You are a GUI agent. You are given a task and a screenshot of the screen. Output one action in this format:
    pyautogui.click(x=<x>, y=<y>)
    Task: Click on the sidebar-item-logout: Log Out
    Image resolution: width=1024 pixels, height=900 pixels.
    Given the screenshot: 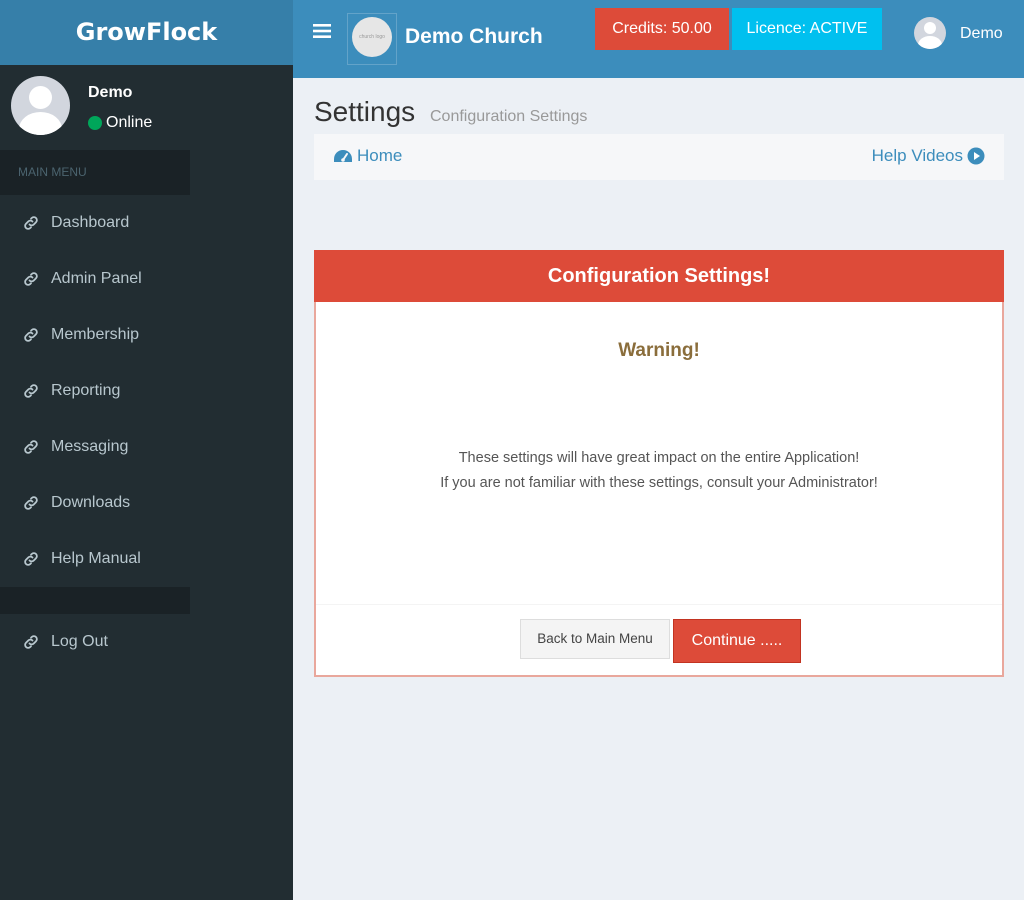 What is the action you would take?
    pyautogui.click(x=146, y=642)
    